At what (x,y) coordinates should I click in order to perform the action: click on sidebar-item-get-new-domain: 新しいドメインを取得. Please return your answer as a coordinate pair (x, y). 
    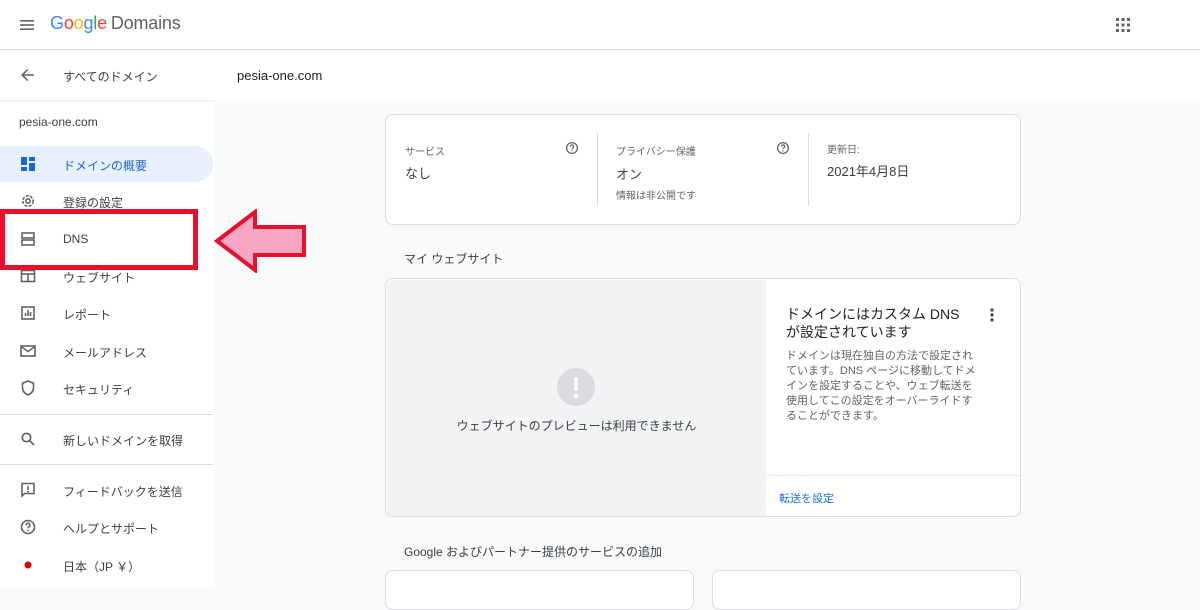
    Looking at the image, I should click on (106, 439).